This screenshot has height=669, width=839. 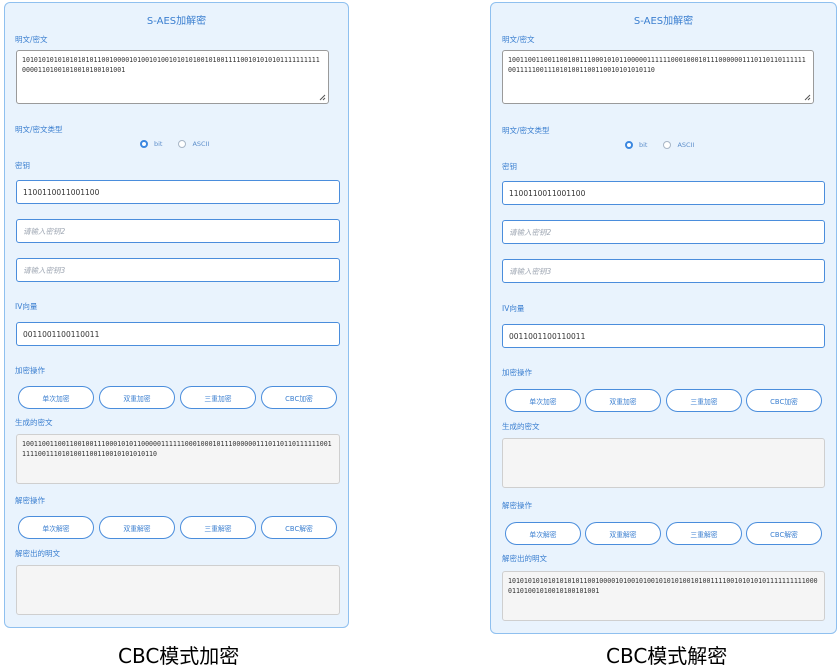 I want to click on caption-encrypt: CBC模式加密, so click(x=179, y=656).